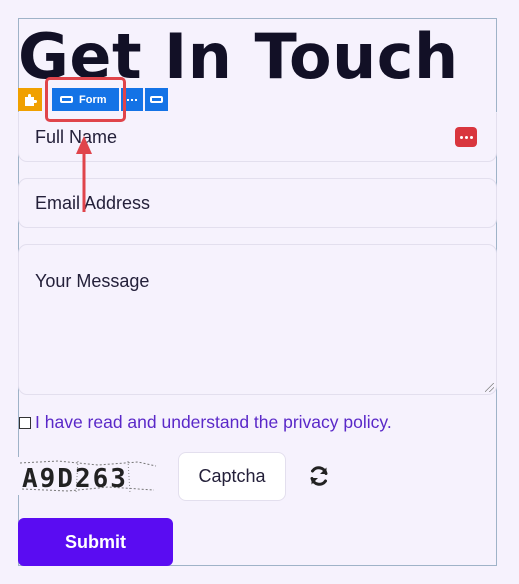  I want to click on keyboard-icon, so click(466, 137).